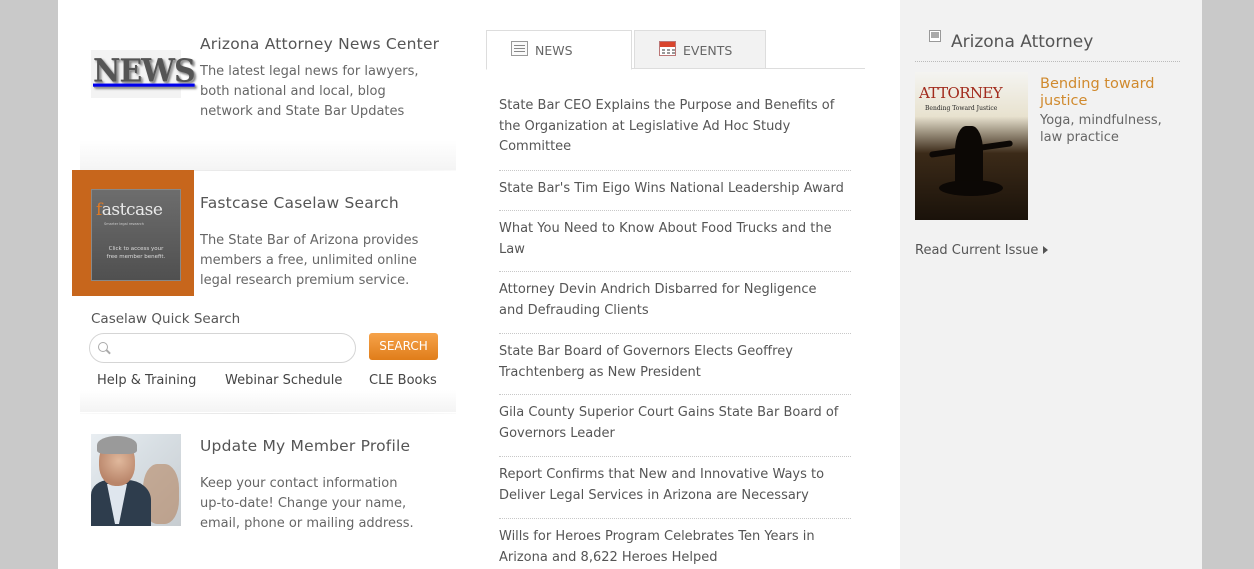  I want to click on fastcase-cta-line: free member benefit., so click(136, 257).